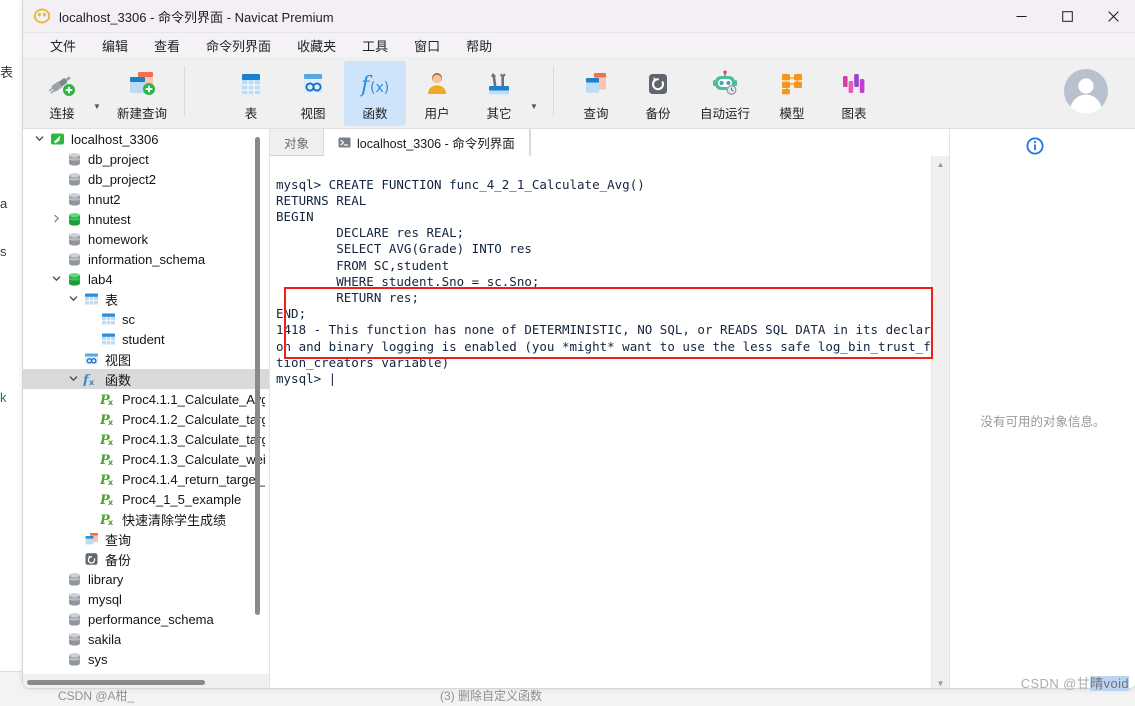 The height and width of the screenshot is (706, 1135). I want to click on toolbar-table: 表, so click(251, 93).